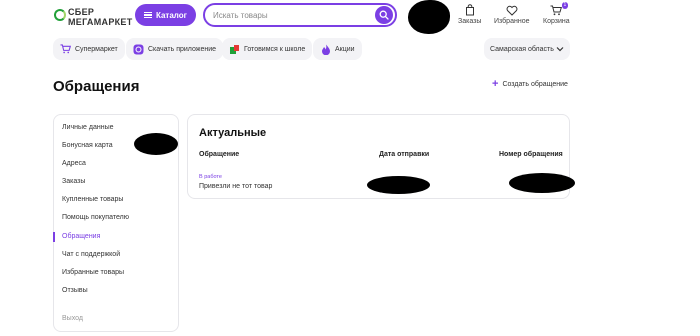 The image size is (700, 336). I want to click on logo: СБЕР МЕГАМАРКЕТ, so click(99, 17).